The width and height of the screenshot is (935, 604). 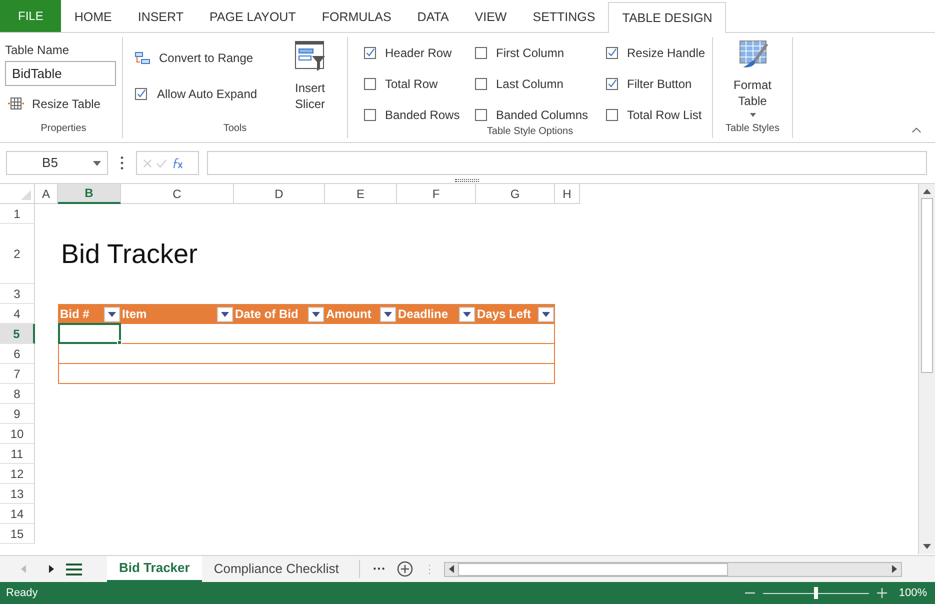 I want to click on ribbon-tab: HOME, so click(x=93, y=17).